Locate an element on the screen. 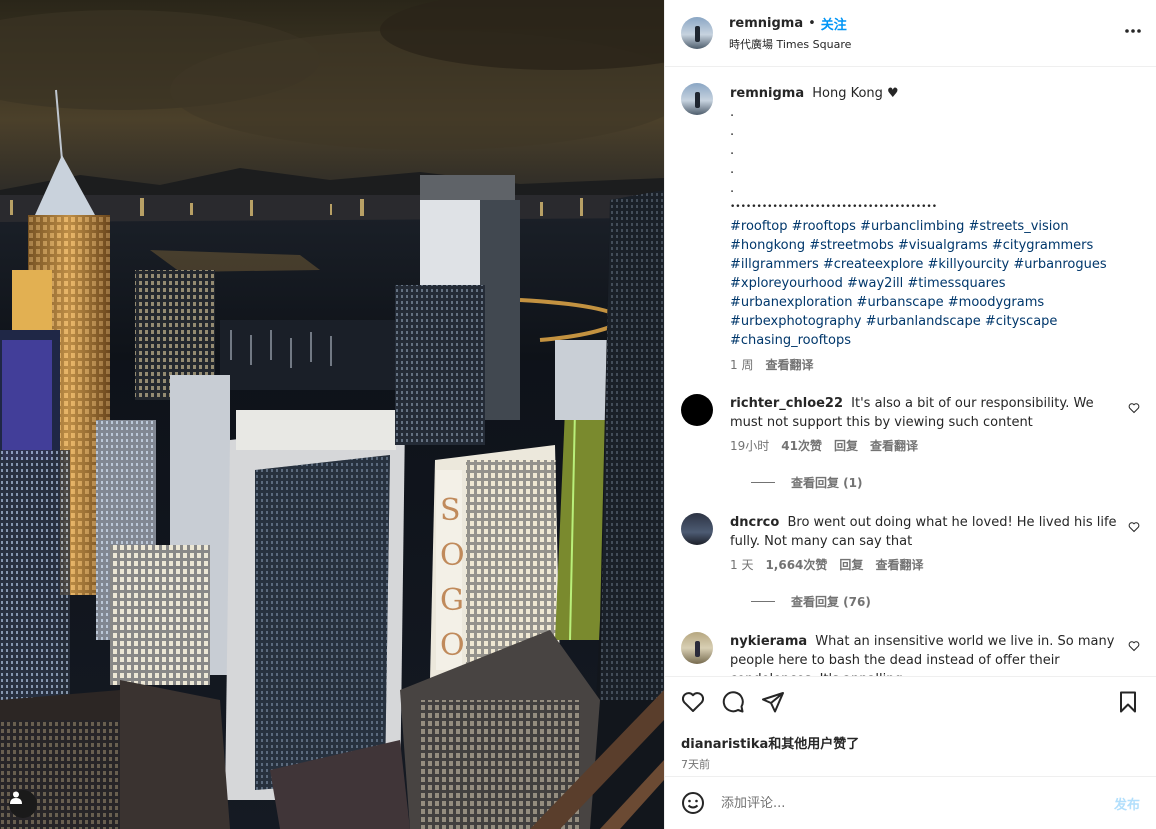  view-replies-button: 查看回复 (1) is located at coordinates (945, 482).